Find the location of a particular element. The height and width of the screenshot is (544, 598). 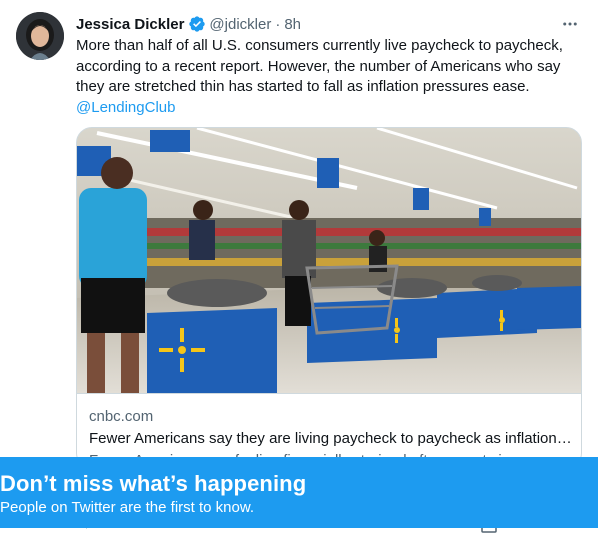

author-name: Jessica Dickler is located at coordinates (130, 24).